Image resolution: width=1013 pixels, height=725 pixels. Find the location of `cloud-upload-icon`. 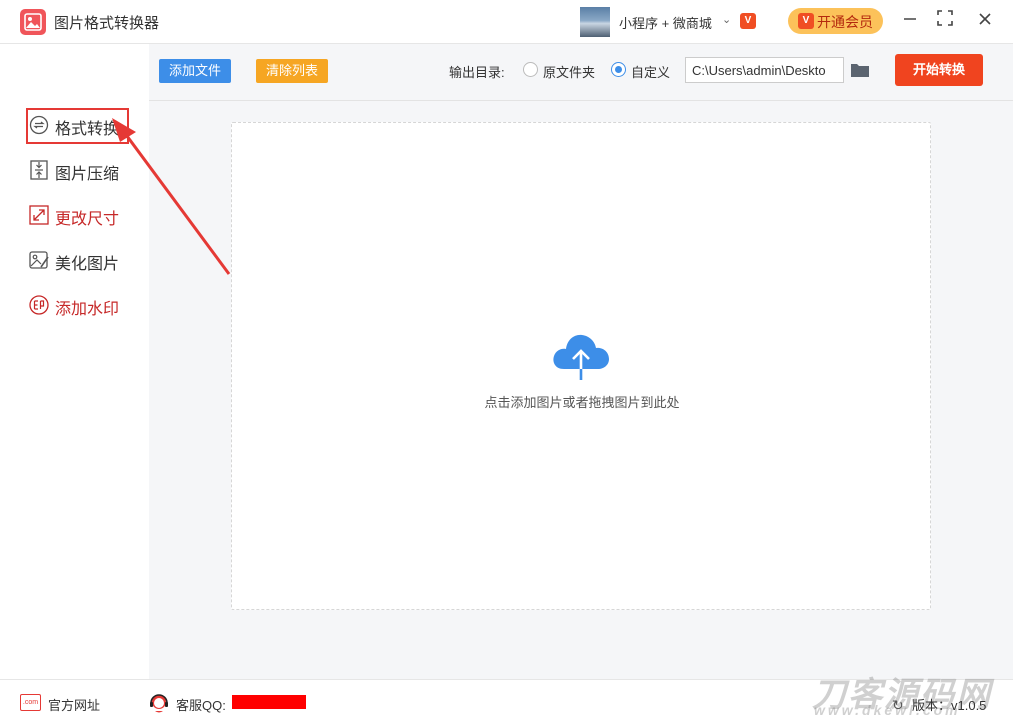

cloud-upload-icon is located at coordinates (581, 357).